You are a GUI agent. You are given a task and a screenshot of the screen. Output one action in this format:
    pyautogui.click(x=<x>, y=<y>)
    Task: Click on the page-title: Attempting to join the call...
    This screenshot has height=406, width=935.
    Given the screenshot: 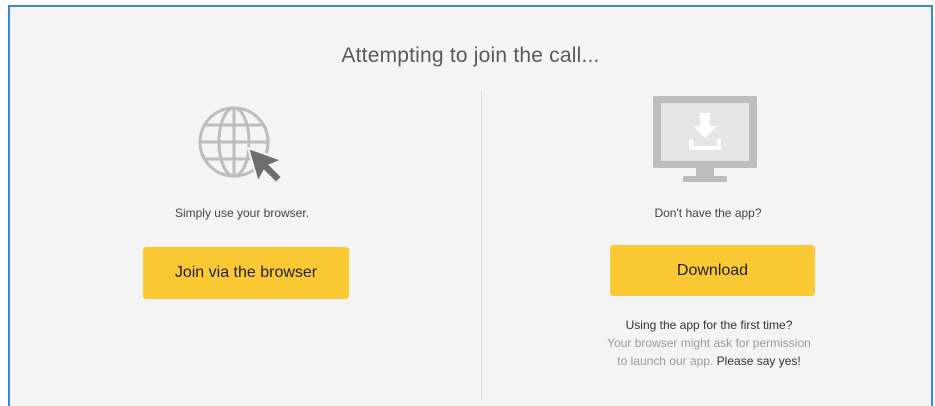 What is the action you would take?
    pyautogui.click(x=470, y=55)
    